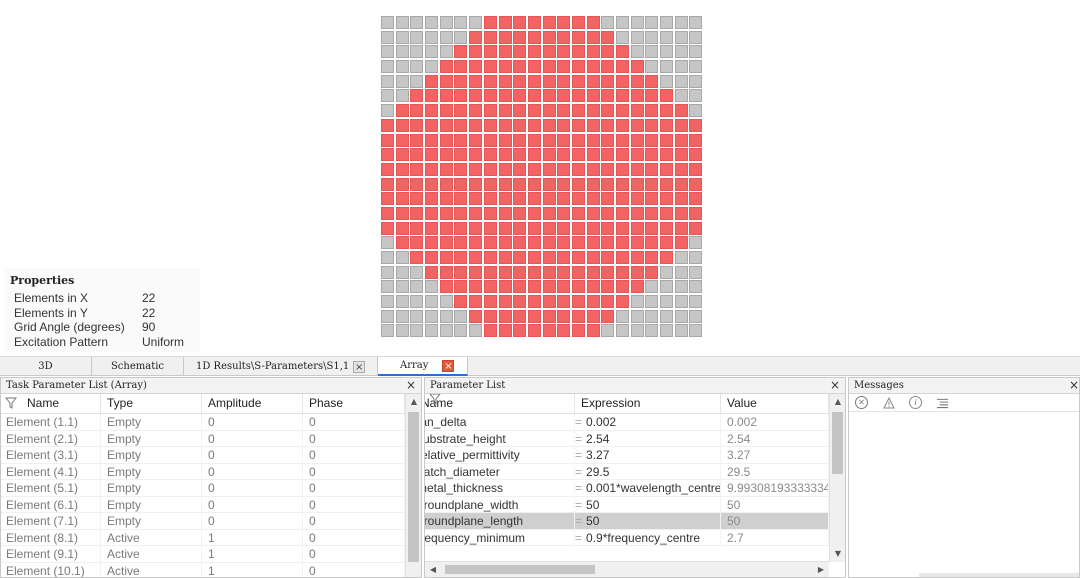  Describe the element at coordinates (203, 455) in the screenshot. I see `table-row: Element (3.1) Empty 0 0` at that location.